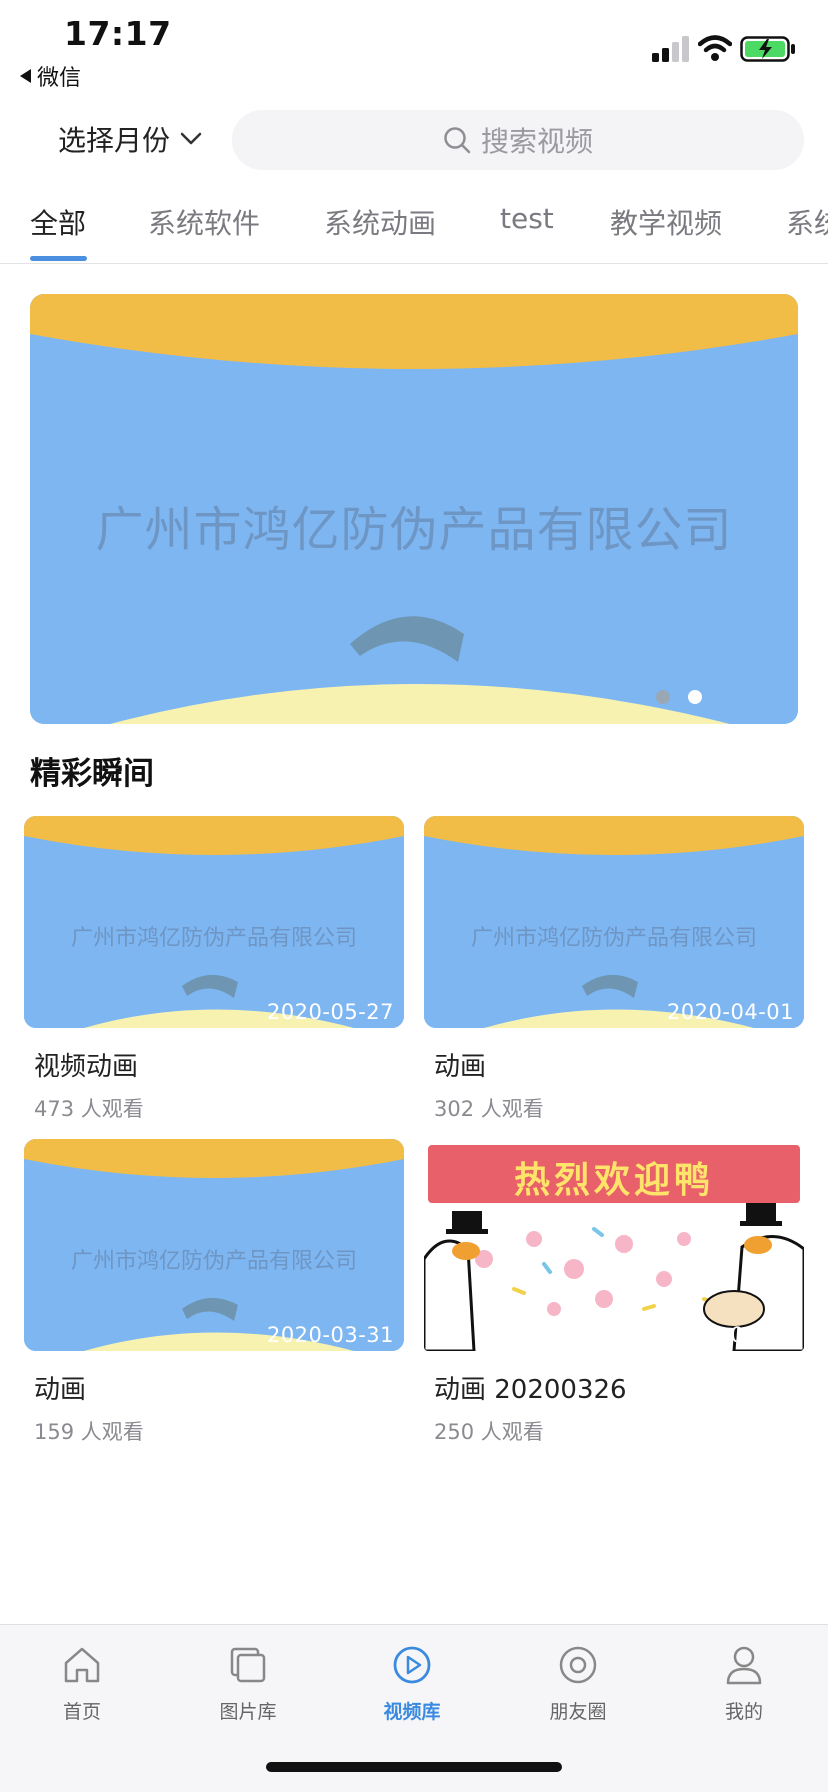  Describe the element at coordinates (578, 1665) in the screenshot. I see `moments-icon` at that location.